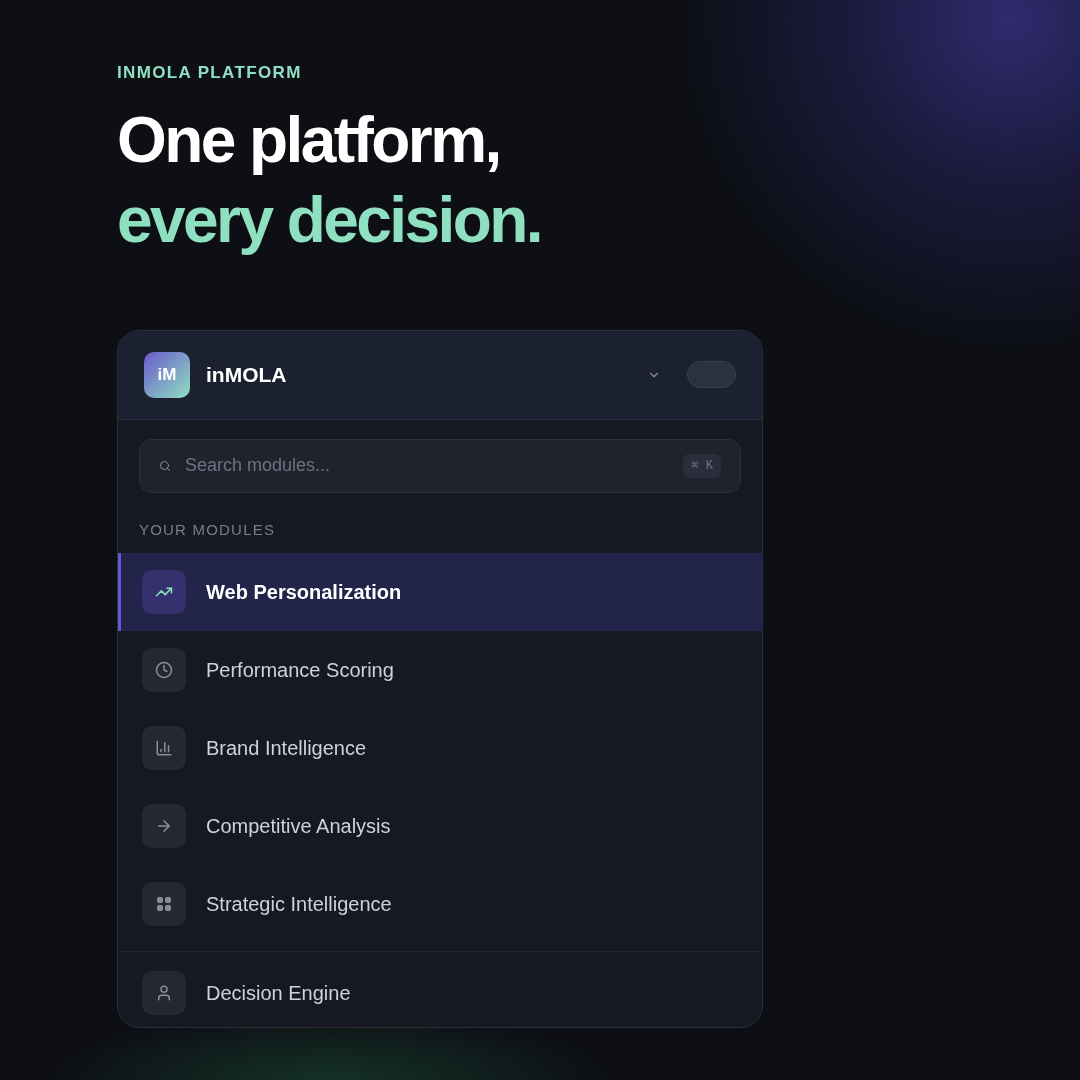  What do you see at coordinates (440, 904) in the screenshot?
I see `module-item: Strategic Intelligence` at bounding box center [440, 904].